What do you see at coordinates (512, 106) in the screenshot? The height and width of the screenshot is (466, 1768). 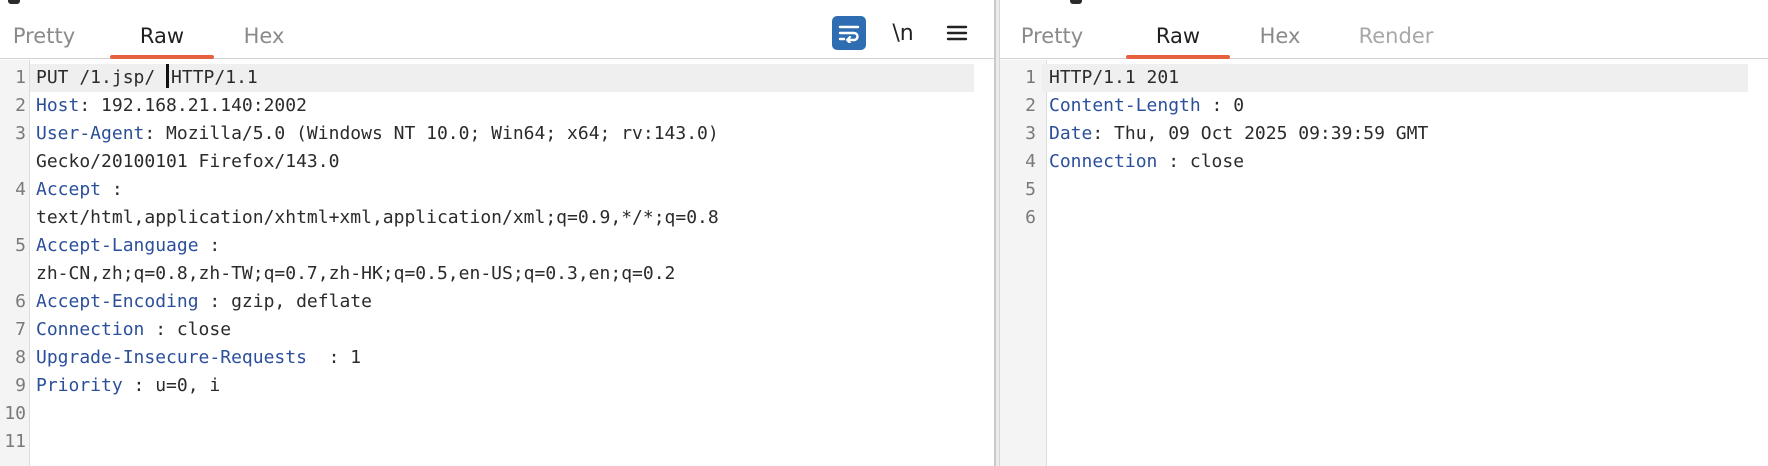 I see `line-text: Host: 192.168.21.140:2002` at bounding box center [512, 106].